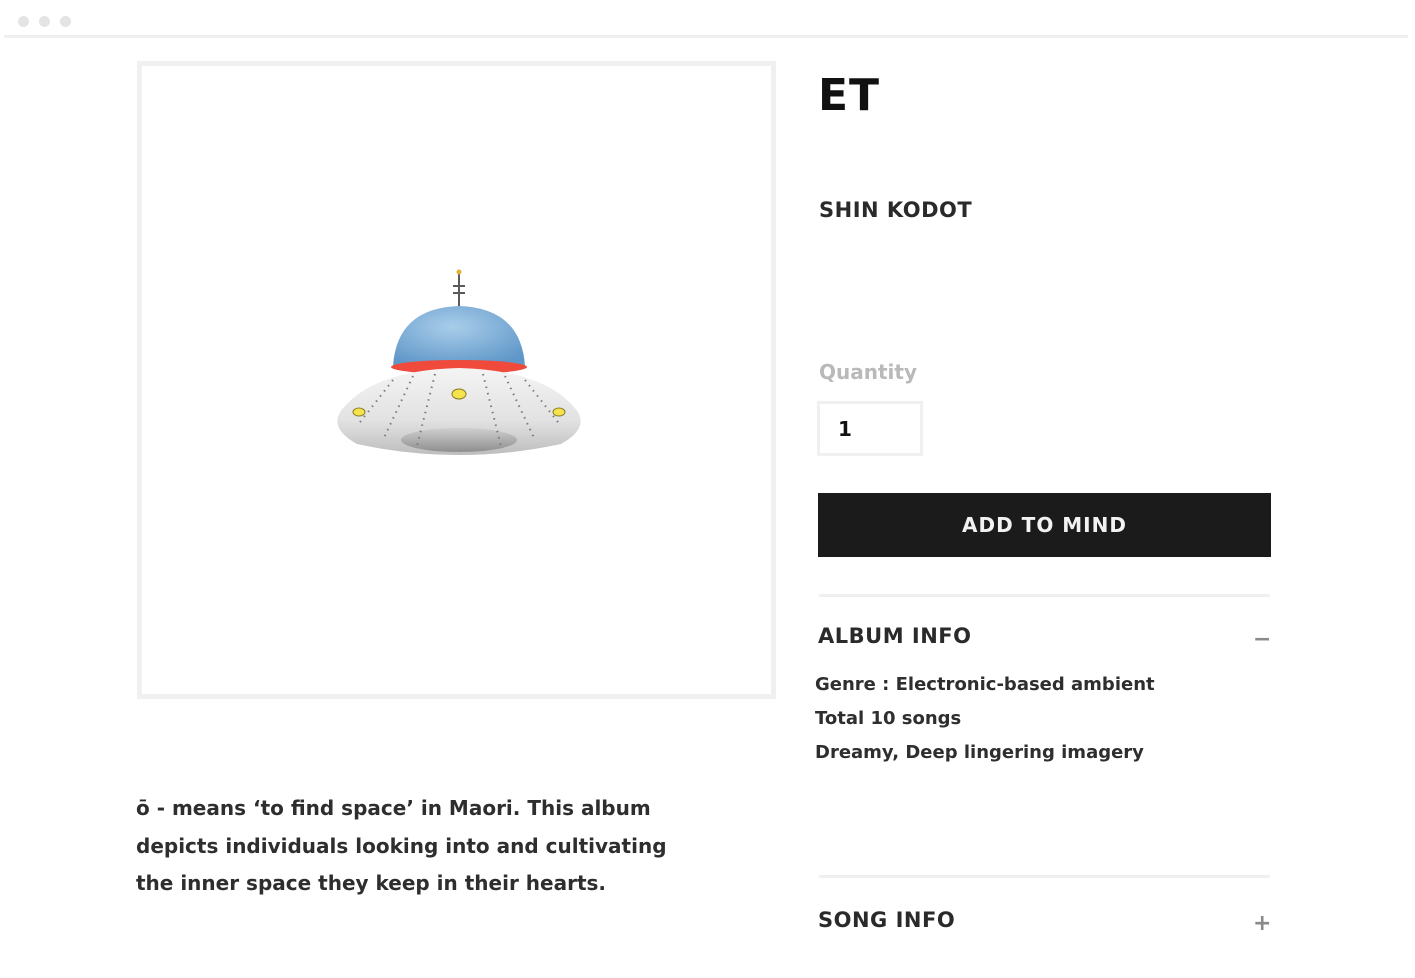  I want to click on window-maximize-dot, so click(65, 21).